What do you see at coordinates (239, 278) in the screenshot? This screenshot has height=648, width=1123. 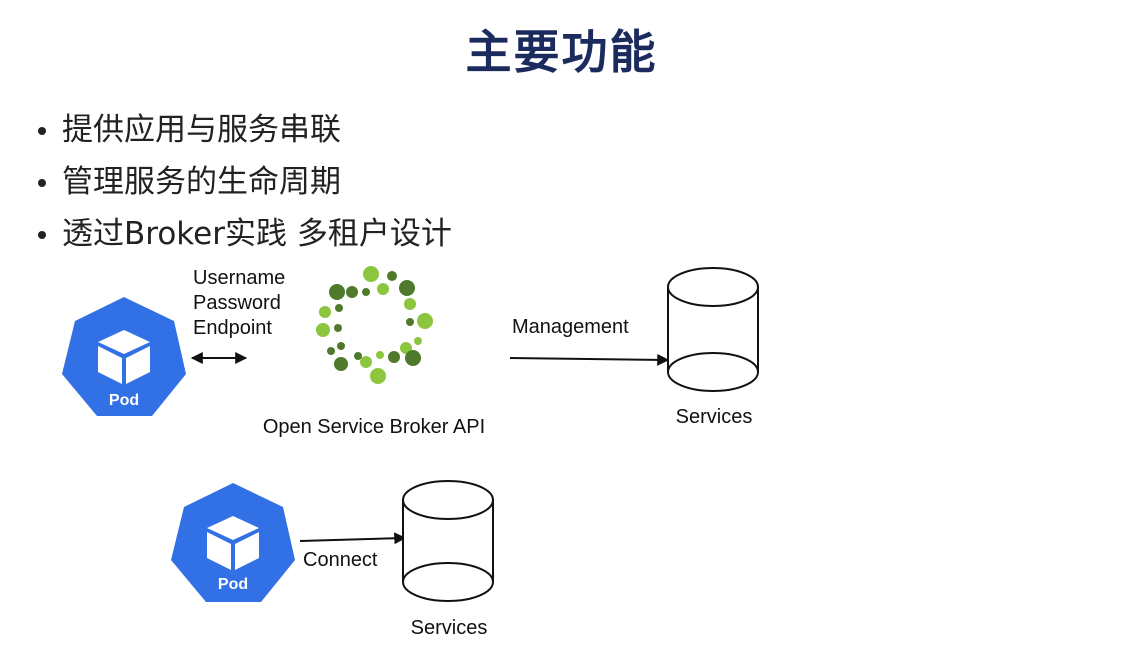 I see `credential-username: Username` at bounding box center [239, 278].